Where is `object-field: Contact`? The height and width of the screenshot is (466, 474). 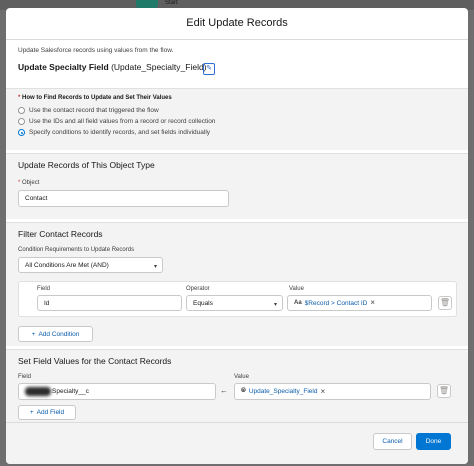
object-field: Contact is located at coordinates (123, 198).